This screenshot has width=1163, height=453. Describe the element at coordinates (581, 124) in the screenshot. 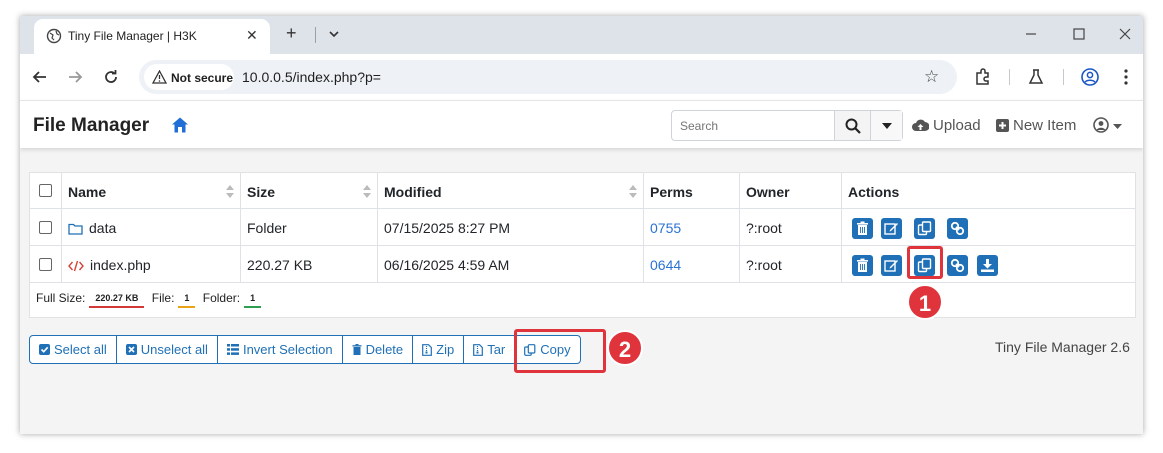

I see `app-navbar: File Manager Upload` at that location.